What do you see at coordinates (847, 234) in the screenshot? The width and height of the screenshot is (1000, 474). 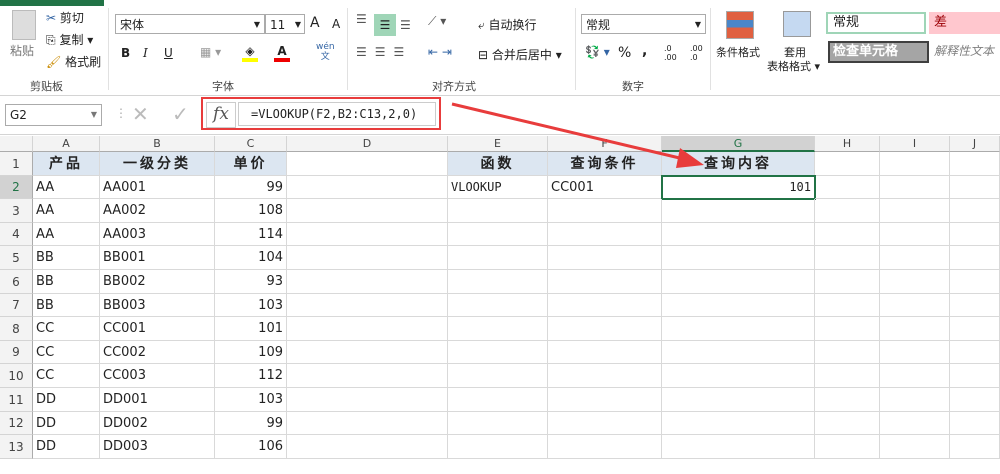 I see `cell-H4` at bounding box center [847, 234].